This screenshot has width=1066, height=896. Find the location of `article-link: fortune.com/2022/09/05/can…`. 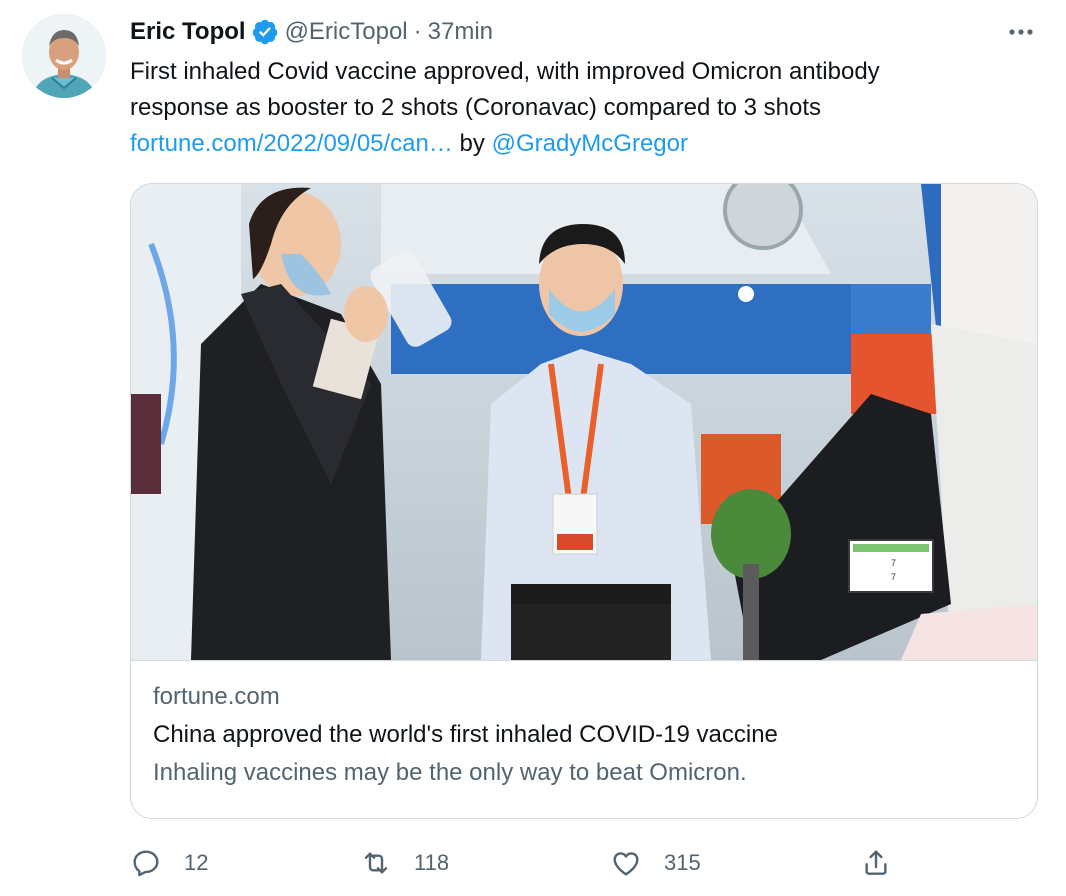

article-link: fortune.com/2022/09/05/can… is located at coordinates (291, 143).